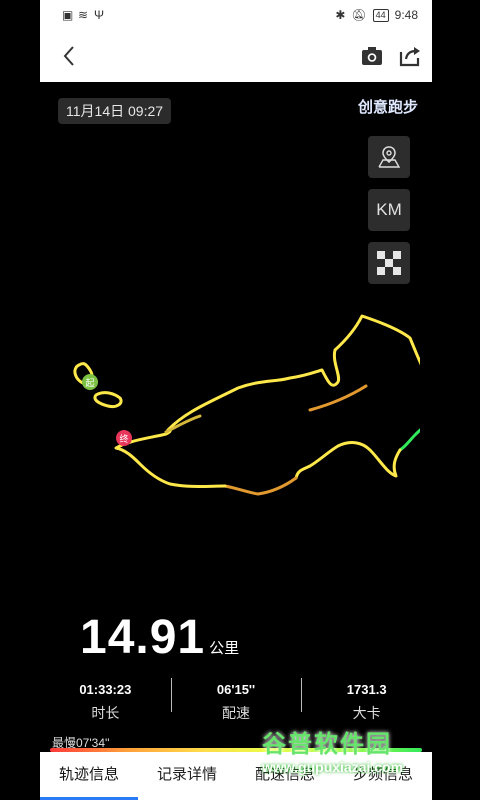 This screenshot has width=480, height=800. I want to click on stat-duration-value: 01:33:23, so click(105, 689).